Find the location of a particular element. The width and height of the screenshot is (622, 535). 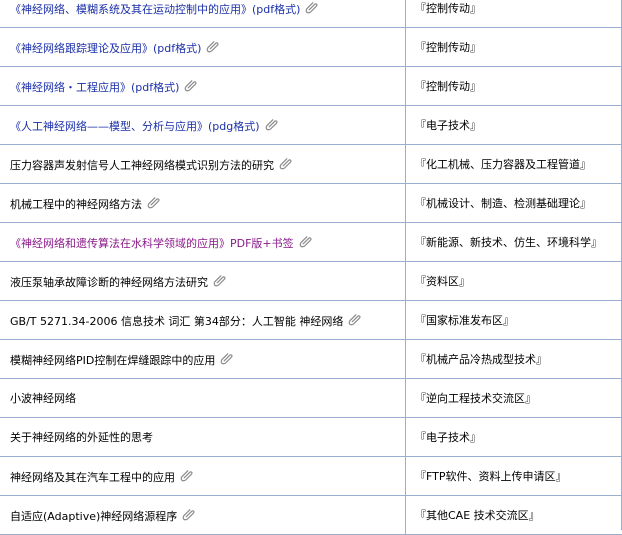

thread-title-link: 《神经网络和遗传算法在水科学领域的应用》PDF版+书签 is located at coordinates (152, 243).